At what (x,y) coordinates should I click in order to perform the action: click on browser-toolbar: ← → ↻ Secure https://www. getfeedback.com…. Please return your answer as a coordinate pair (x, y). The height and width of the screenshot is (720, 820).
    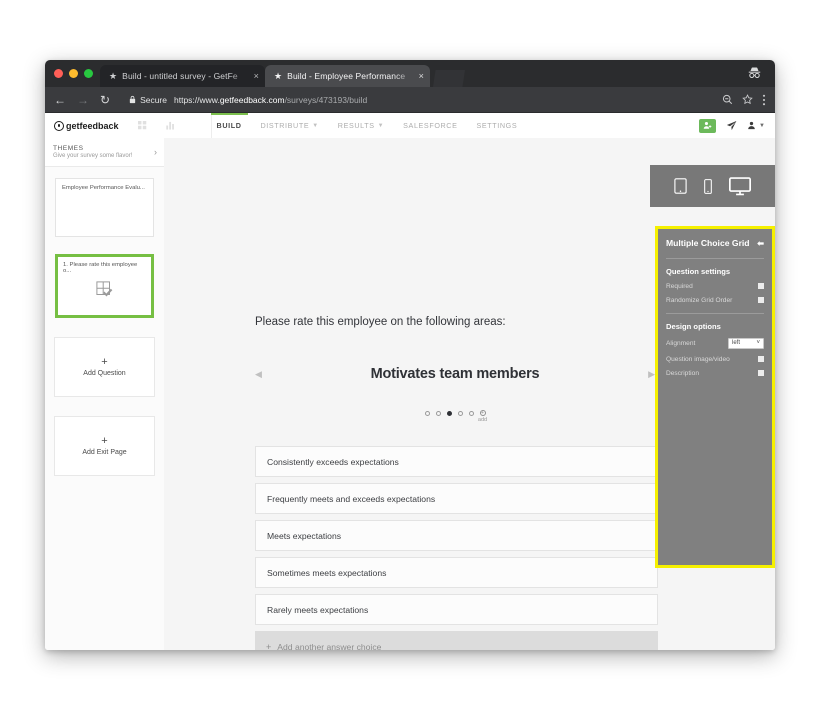
    Looking at the image, I should click on (410, 100).